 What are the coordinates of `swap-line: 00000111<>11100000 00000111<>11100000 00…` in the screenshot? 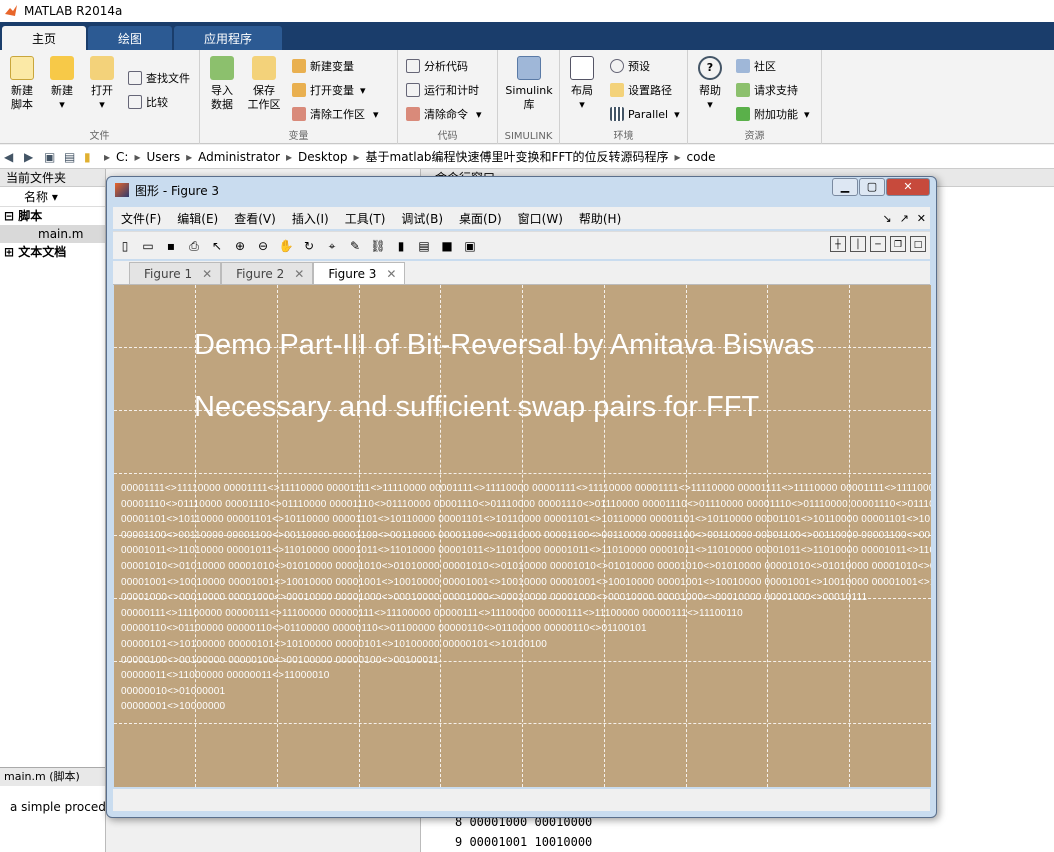 It's located at (432, 613).